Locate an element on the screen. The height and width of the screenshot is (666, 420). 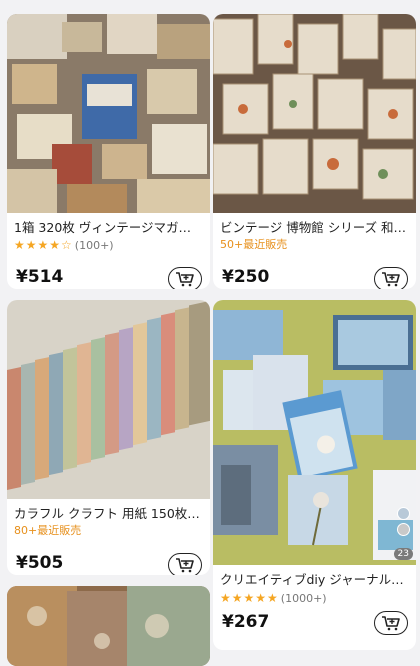
color-variants is located at coordinates (404, 523).